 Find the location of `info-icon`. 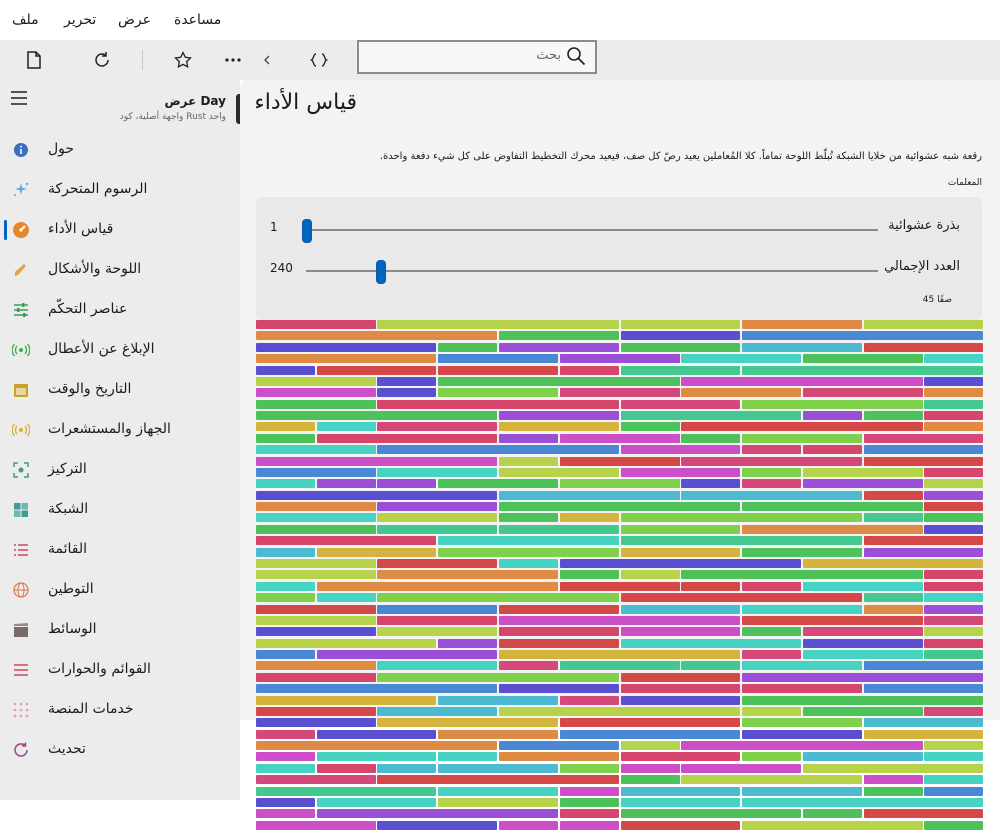

info-icon is located at coordinates (21, 150).